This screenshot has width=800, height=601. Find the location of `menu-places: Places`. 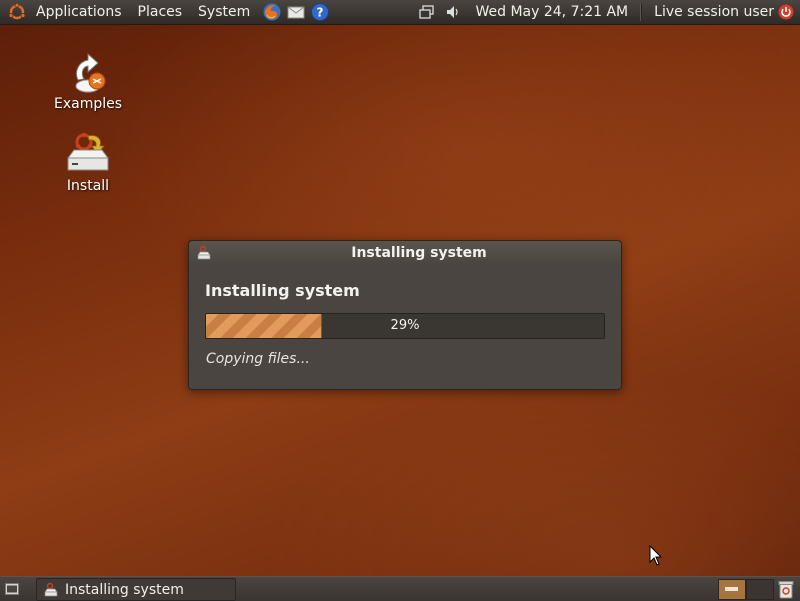

menu-places: Places is located at coordinates (160, 12).